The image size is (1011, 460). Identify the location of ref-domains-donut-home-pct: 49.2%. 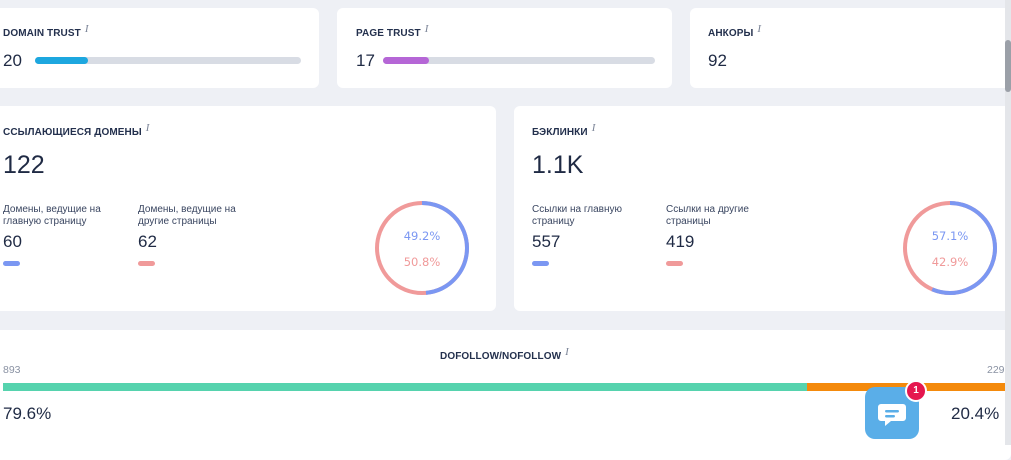
(422, 236).